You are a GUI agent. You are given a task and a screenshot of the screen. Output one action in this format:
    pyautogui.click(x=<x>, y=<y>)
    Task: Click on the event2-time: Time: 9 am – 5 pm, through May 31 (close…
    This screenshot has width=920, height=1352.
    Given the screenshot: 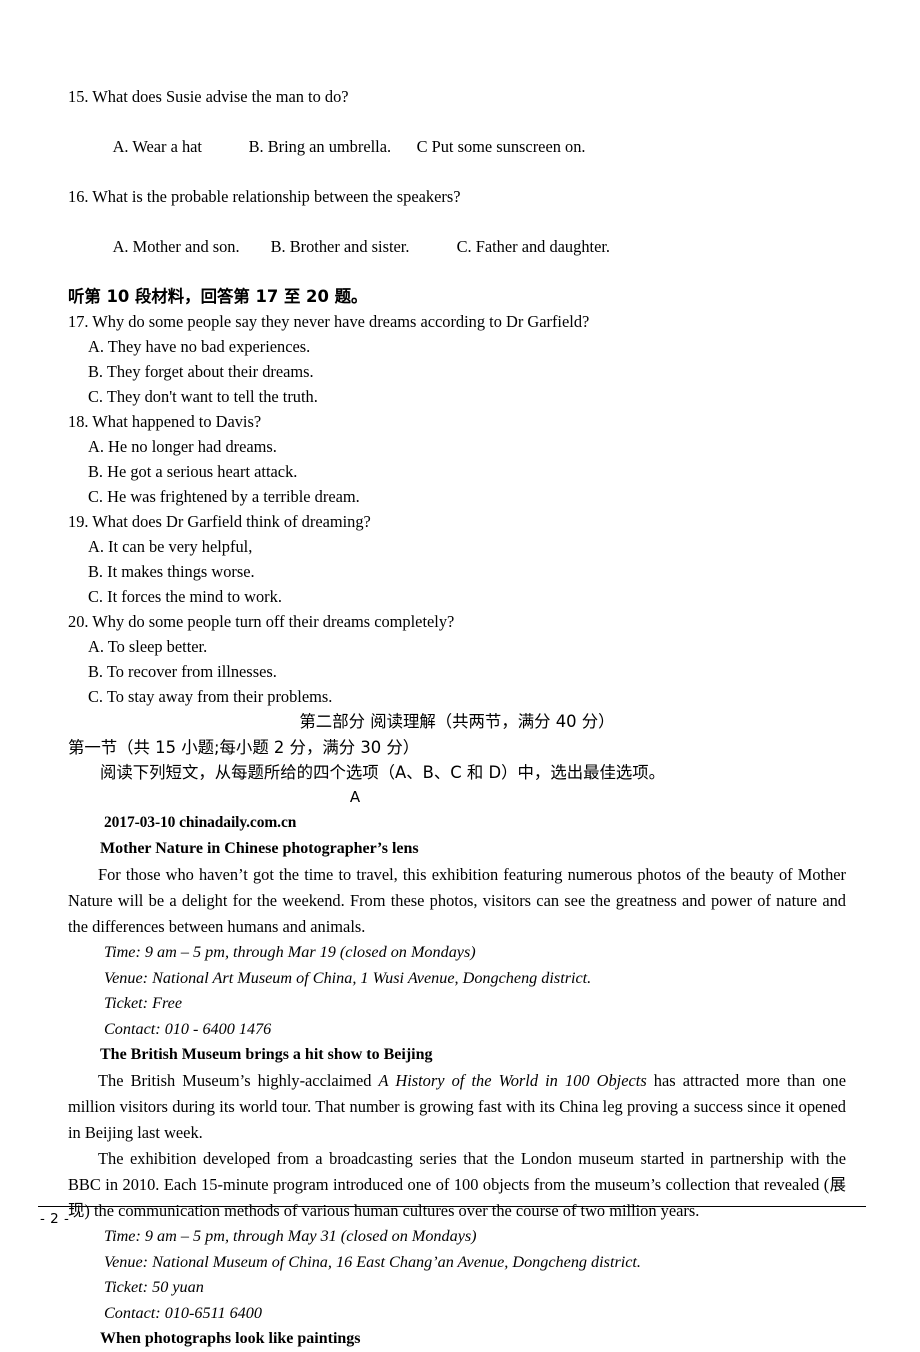 What is the action you would take?
    pyautogui.click(x=290, y=1236)
    